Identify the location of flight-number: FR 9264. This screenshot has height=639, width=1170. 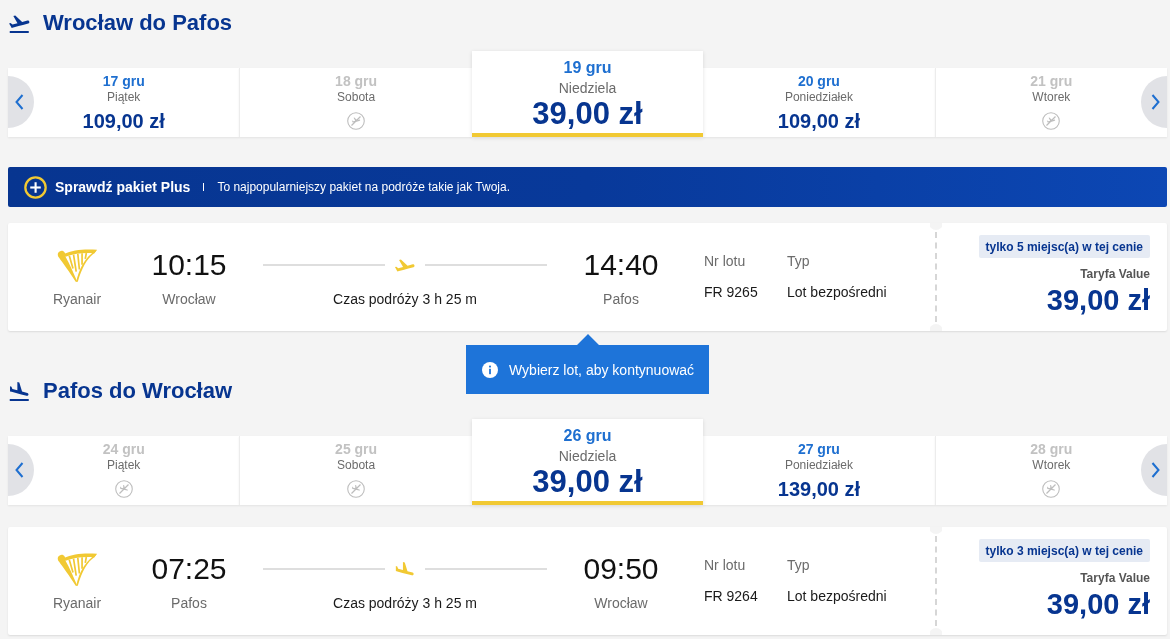
(731, 596).